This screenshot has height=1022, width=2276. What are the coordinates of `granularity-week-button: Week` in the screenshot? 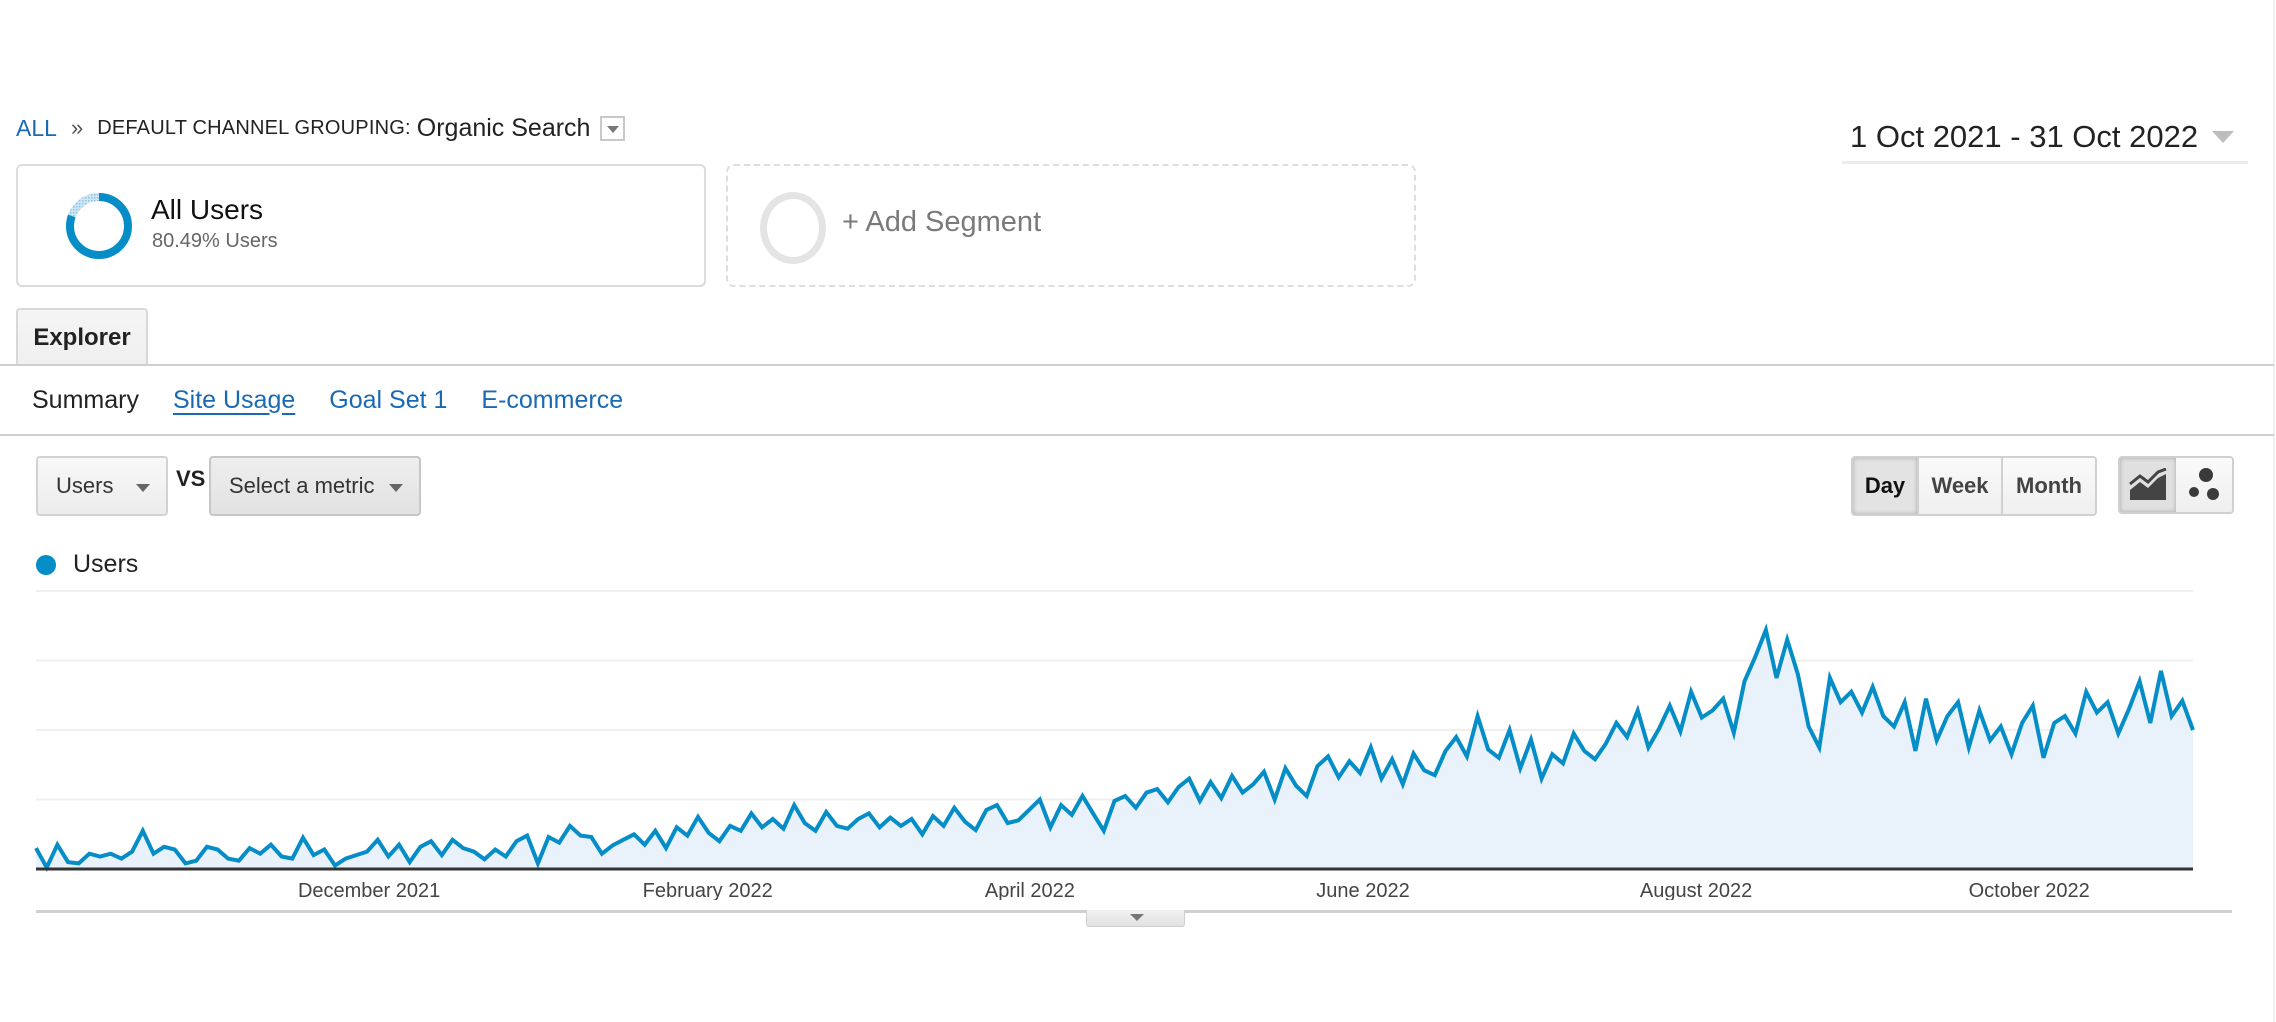 It's located at (1959, 486).